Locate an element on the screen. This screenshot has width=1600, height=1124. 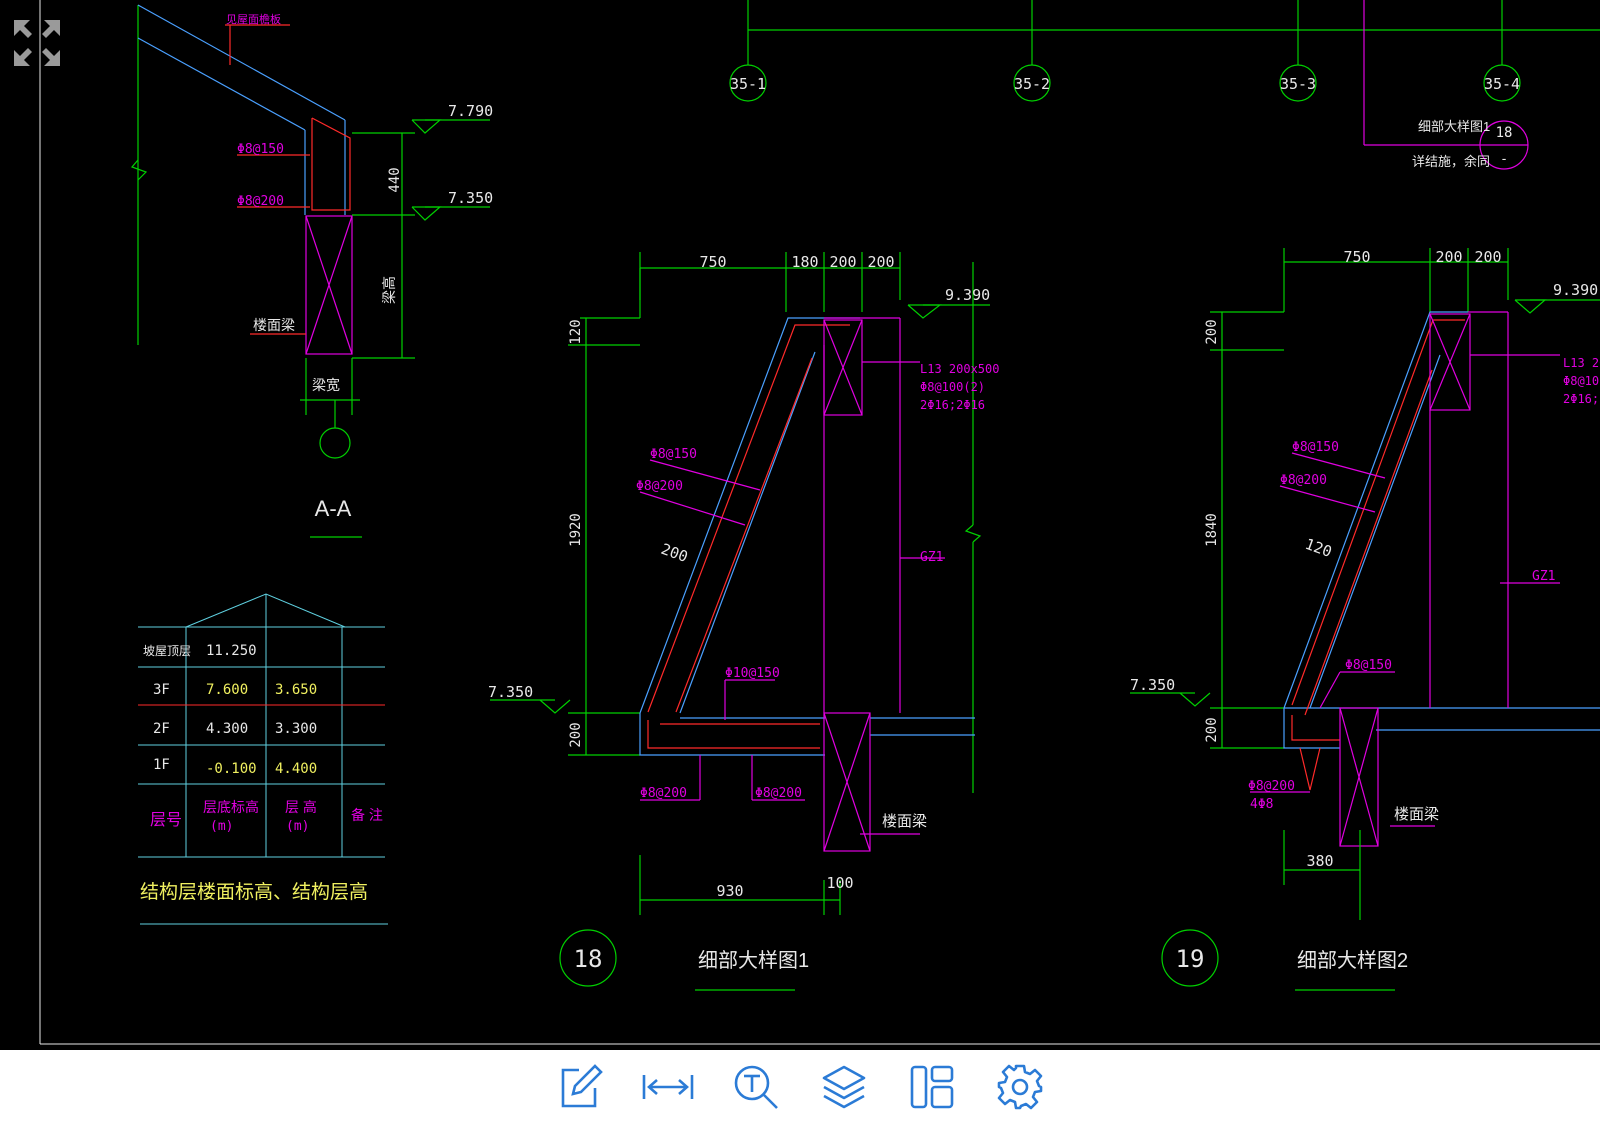
d19-dim-1840: 1840 is located at coordinates (1212, 530).